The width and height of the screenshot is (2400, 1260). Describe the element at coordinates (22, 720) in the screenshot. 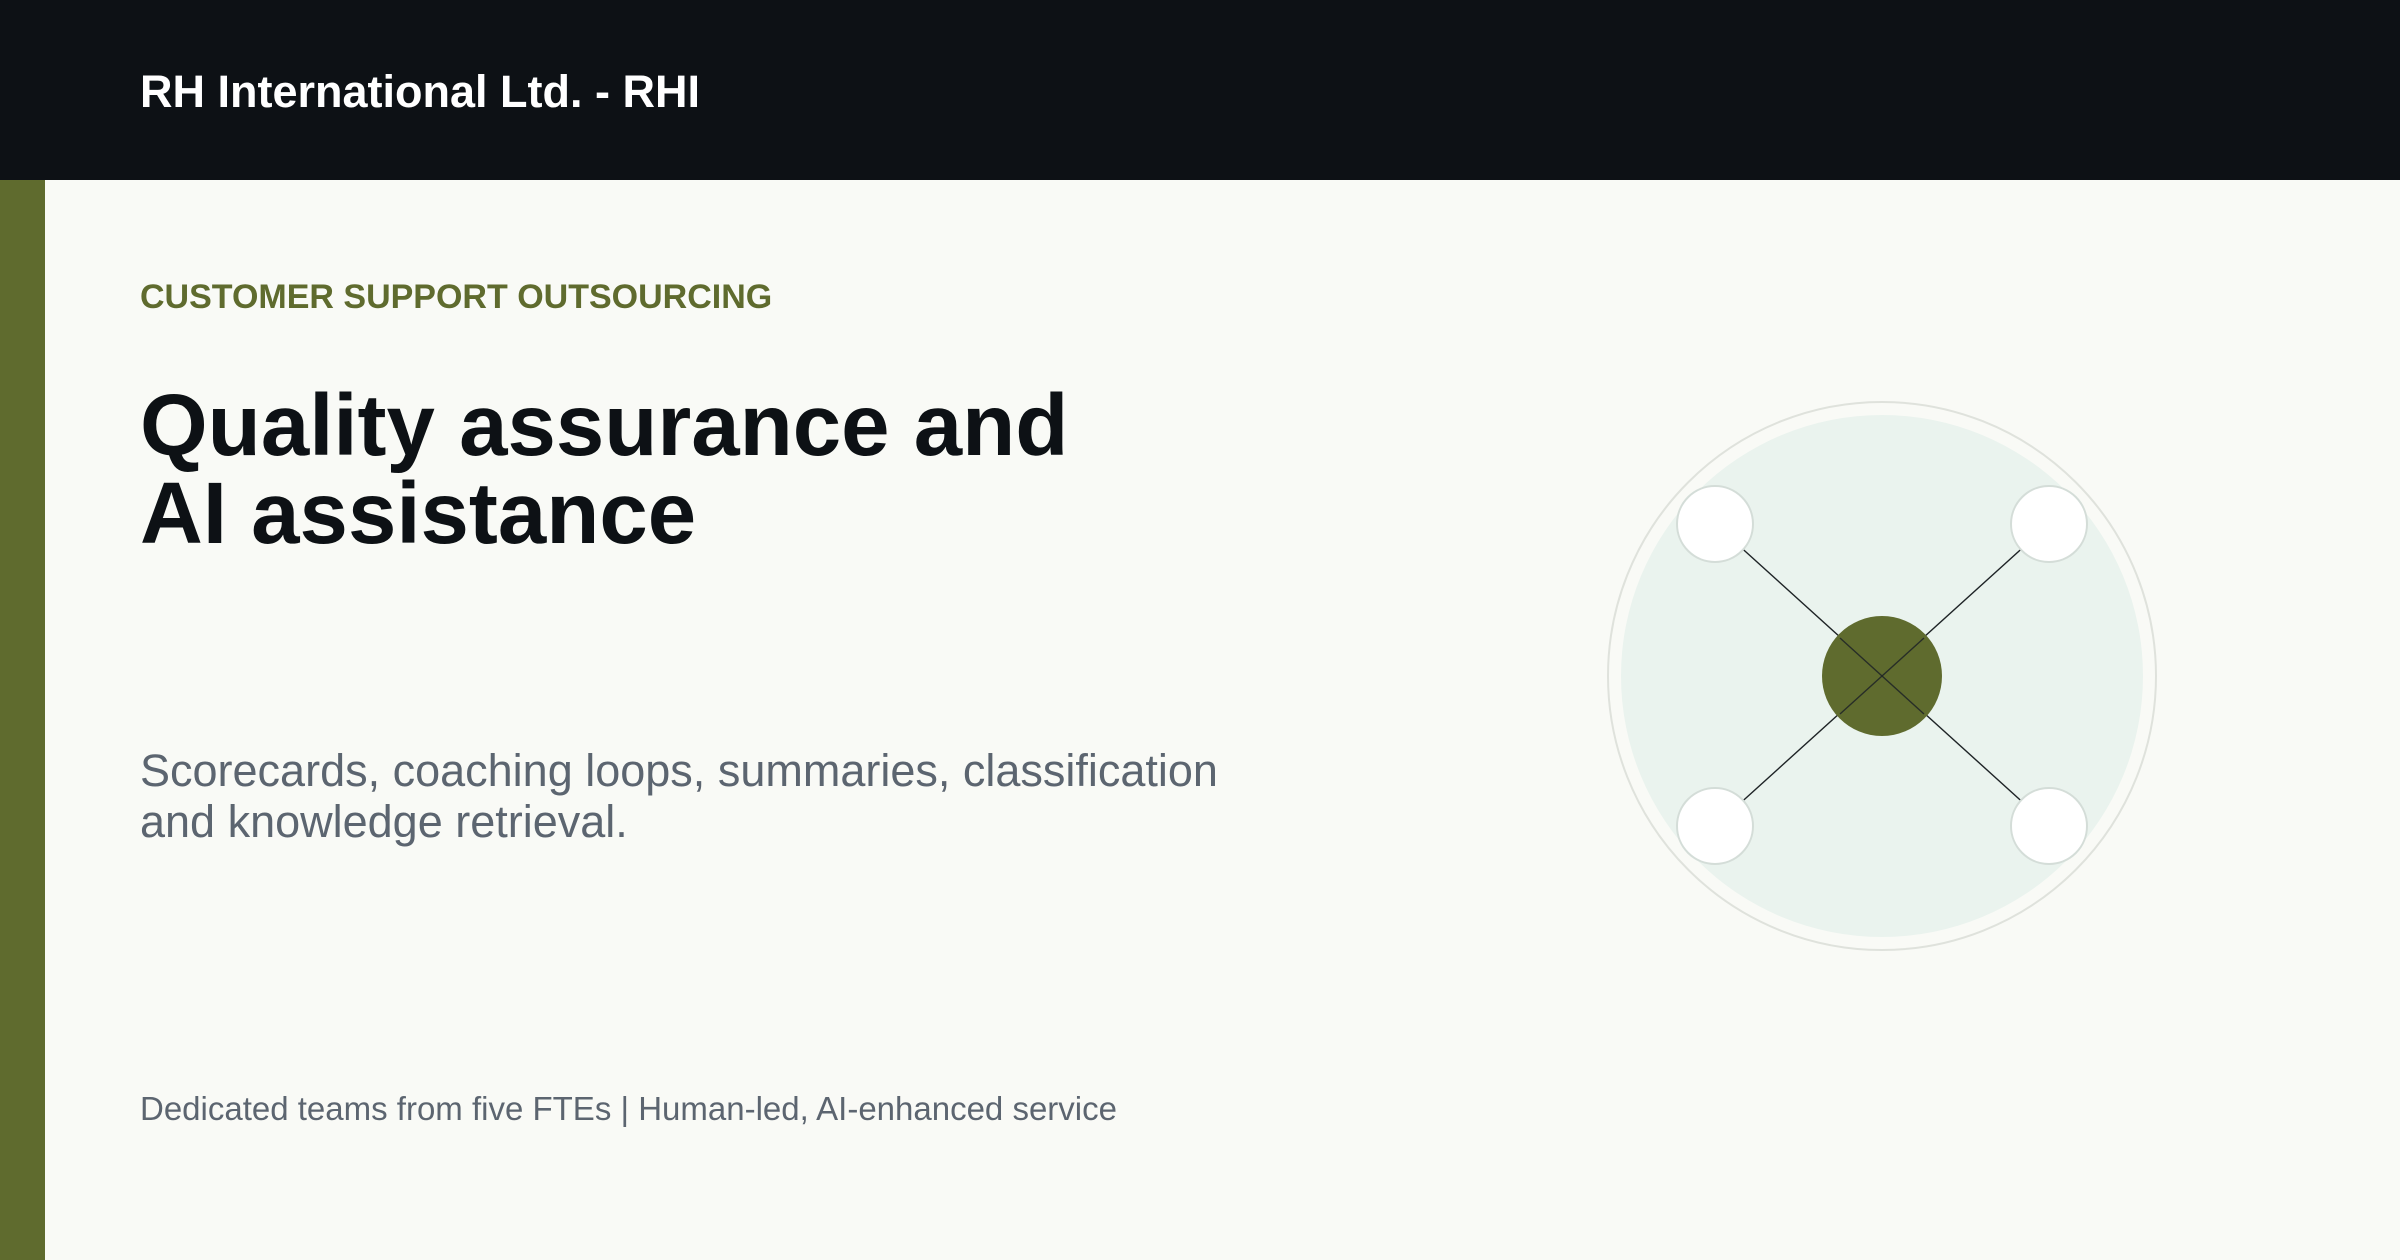

I see `left-accent-bar` at that location.